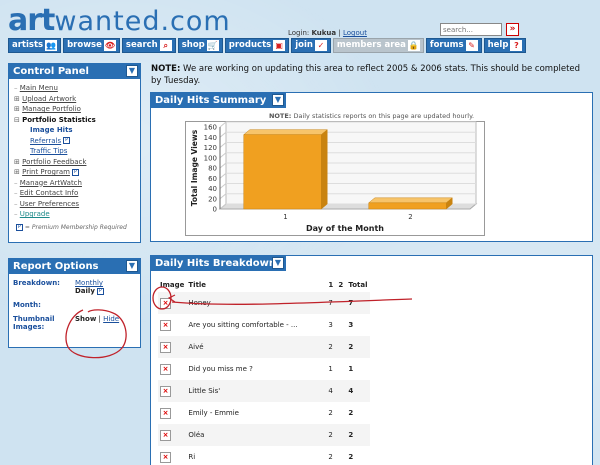  Describe the element at coordinates (264, 325) in the screenshot. I see `table-row: × Are you sitting comfortable - ... 3 3` at that location.